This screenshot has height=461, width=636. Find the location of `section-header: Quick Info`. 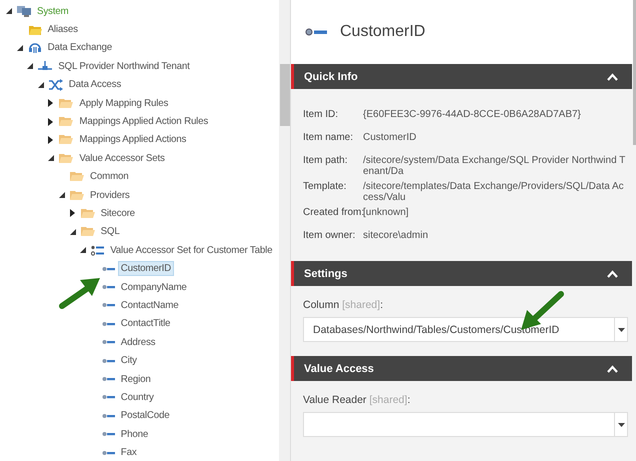

section-header: Quick Info is located at coordinates (461, 76).